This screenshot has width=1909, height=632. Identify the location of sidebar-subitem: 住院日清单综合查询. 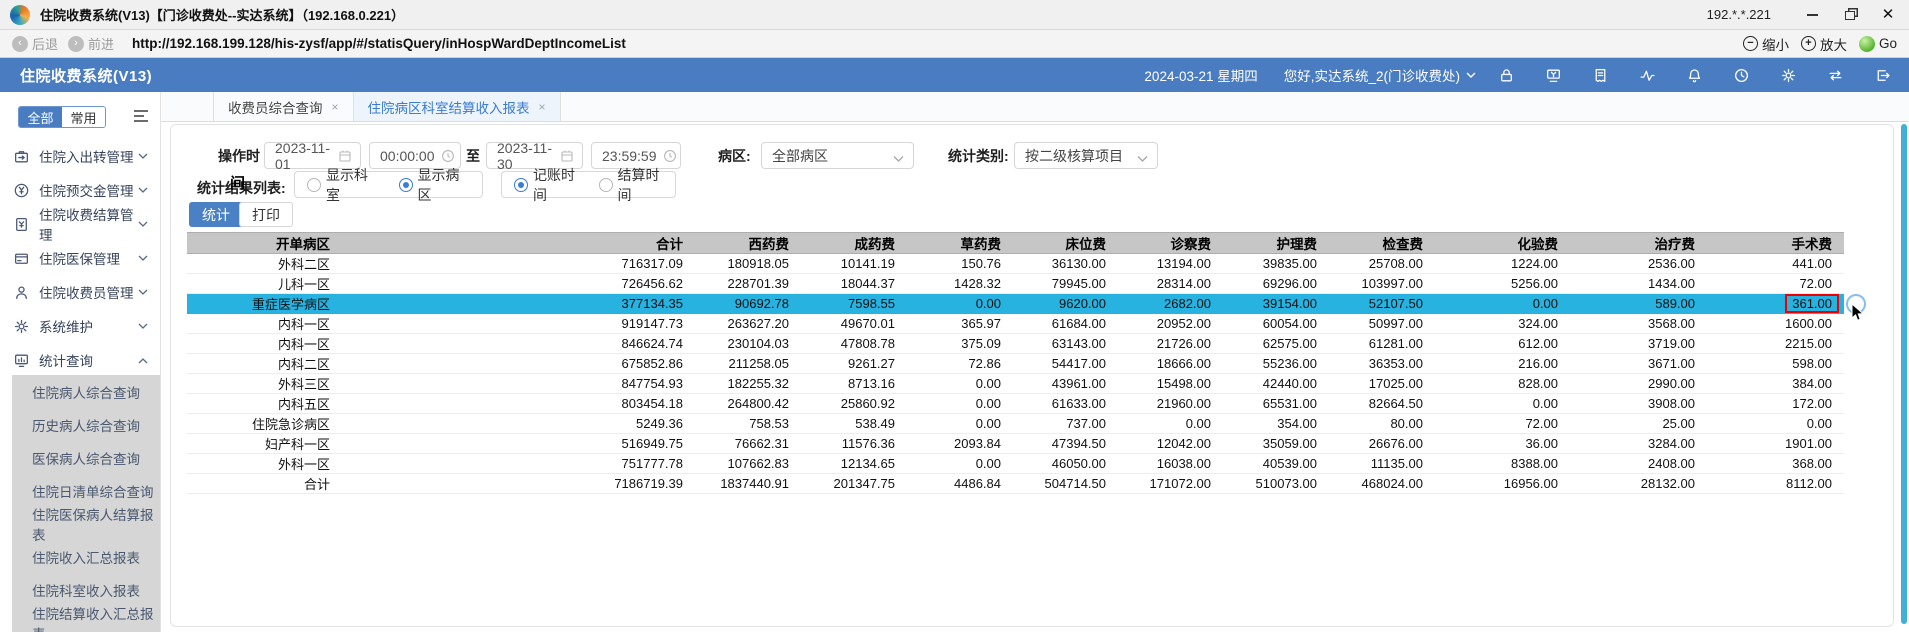
(86, 490).